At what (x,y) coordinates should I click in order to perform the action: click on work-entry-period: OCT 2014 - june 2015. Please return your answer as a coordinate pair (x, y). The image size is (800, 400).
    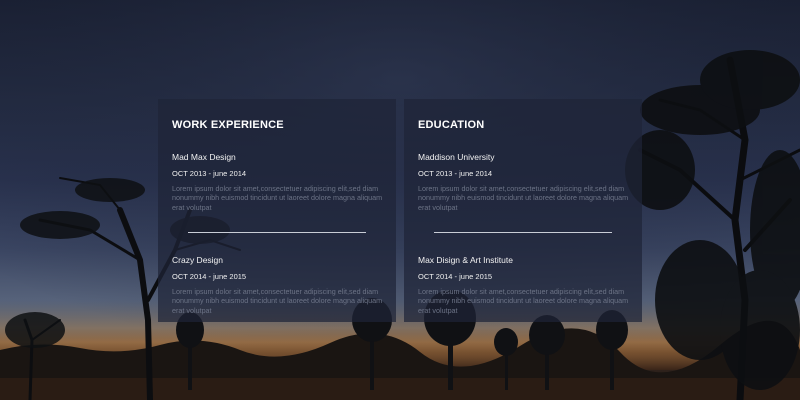
    Looking at the image, I should click on (209, 276).